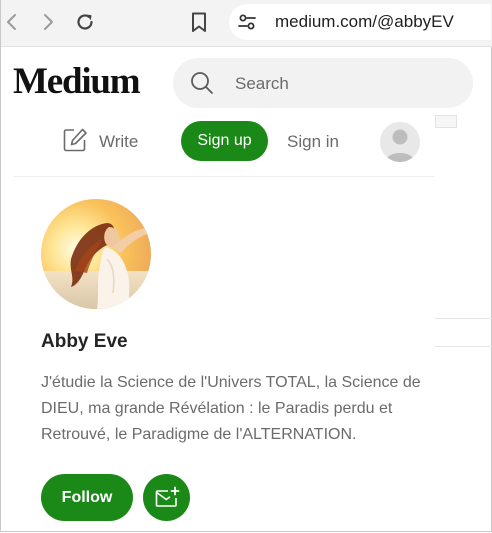 The height and width of the screenshot is (533, 492). I want to click on follow-button: Follow, so click(87, 497).